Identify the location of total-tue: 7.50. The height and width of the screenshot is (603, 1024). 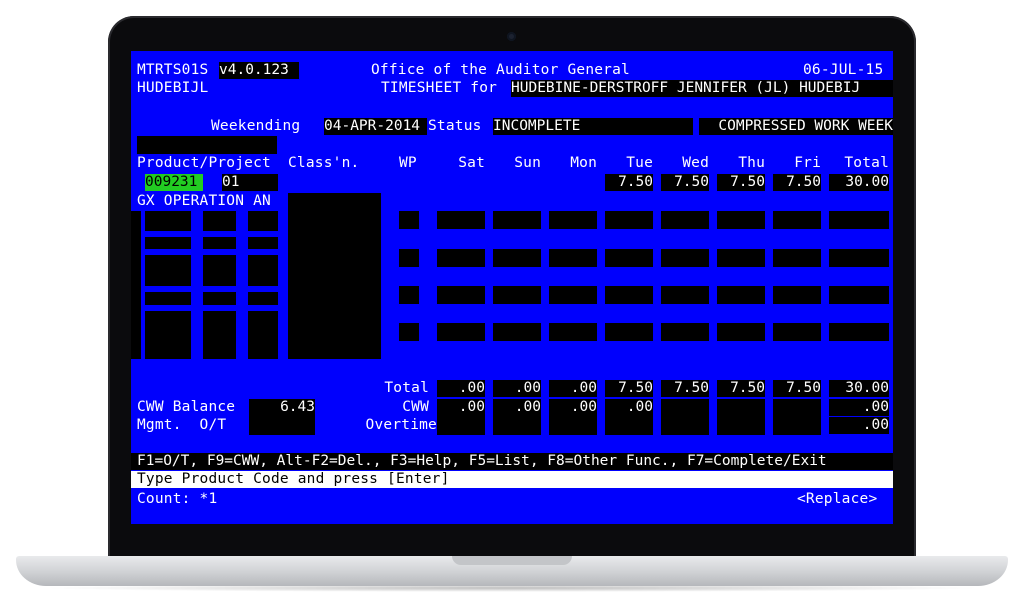
(629, 388).